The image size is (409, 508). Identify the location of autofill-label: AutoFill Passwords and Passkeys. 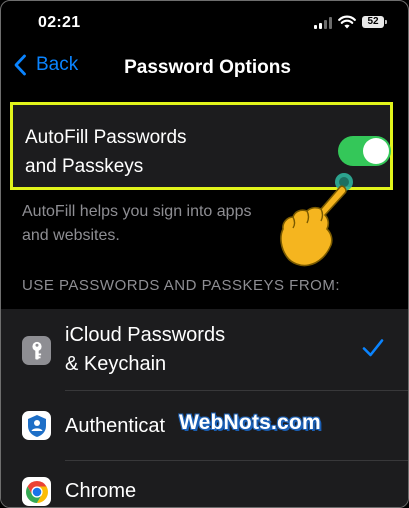
(135, 152).